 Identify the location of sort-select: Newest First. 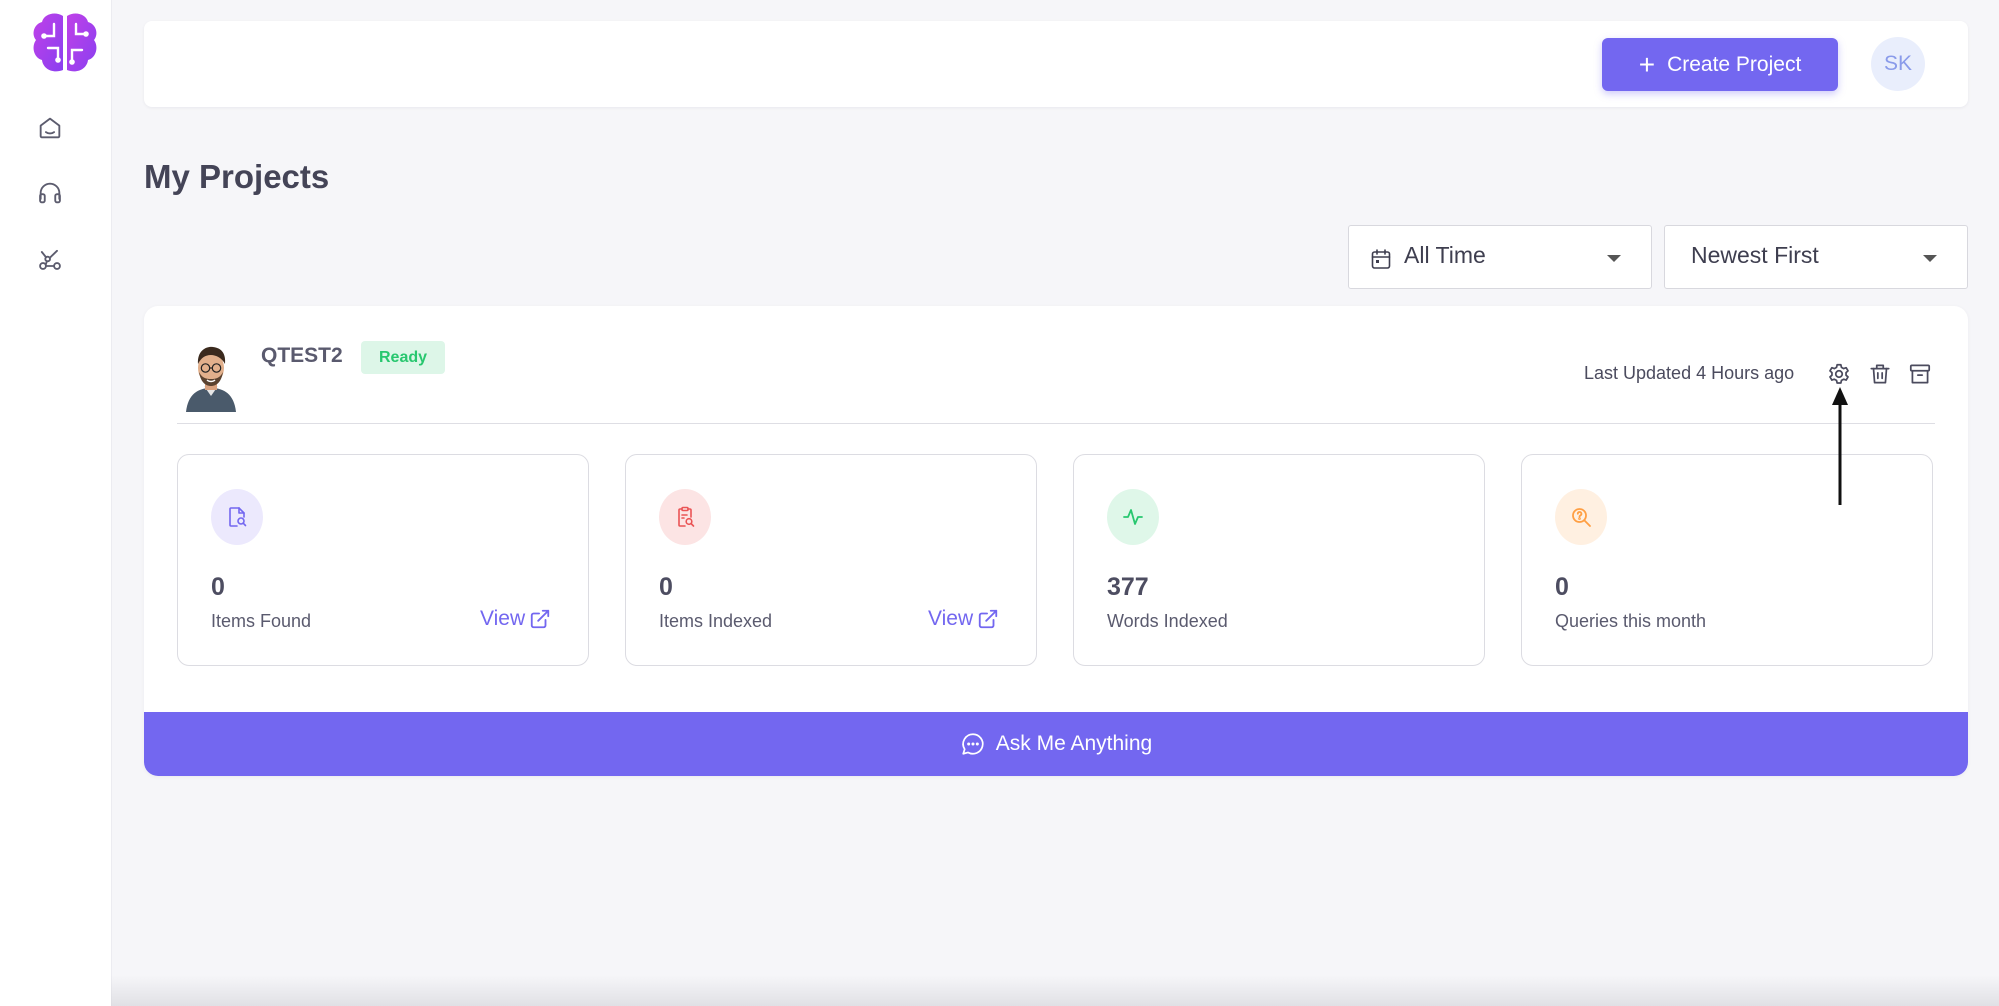
(1816, 257).